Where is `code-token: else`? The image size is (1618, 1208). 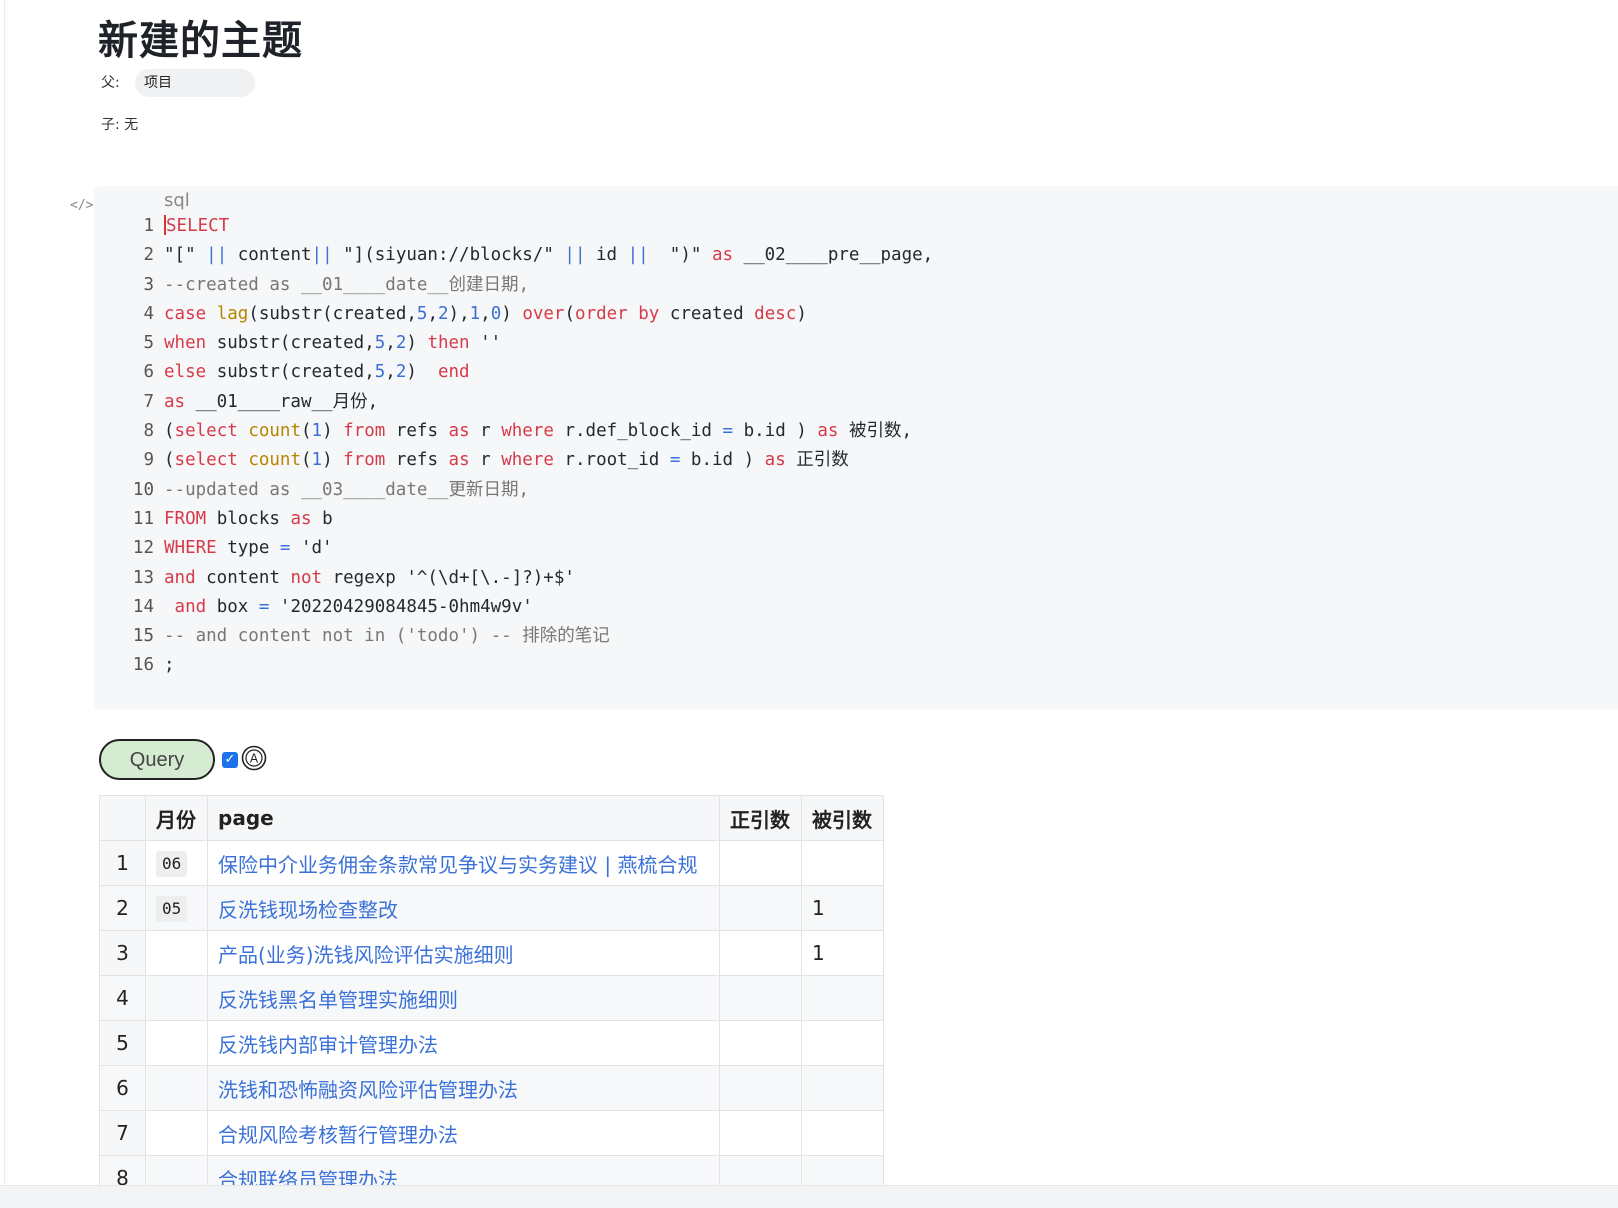 code-token: else is located at coordinates (185, 372).